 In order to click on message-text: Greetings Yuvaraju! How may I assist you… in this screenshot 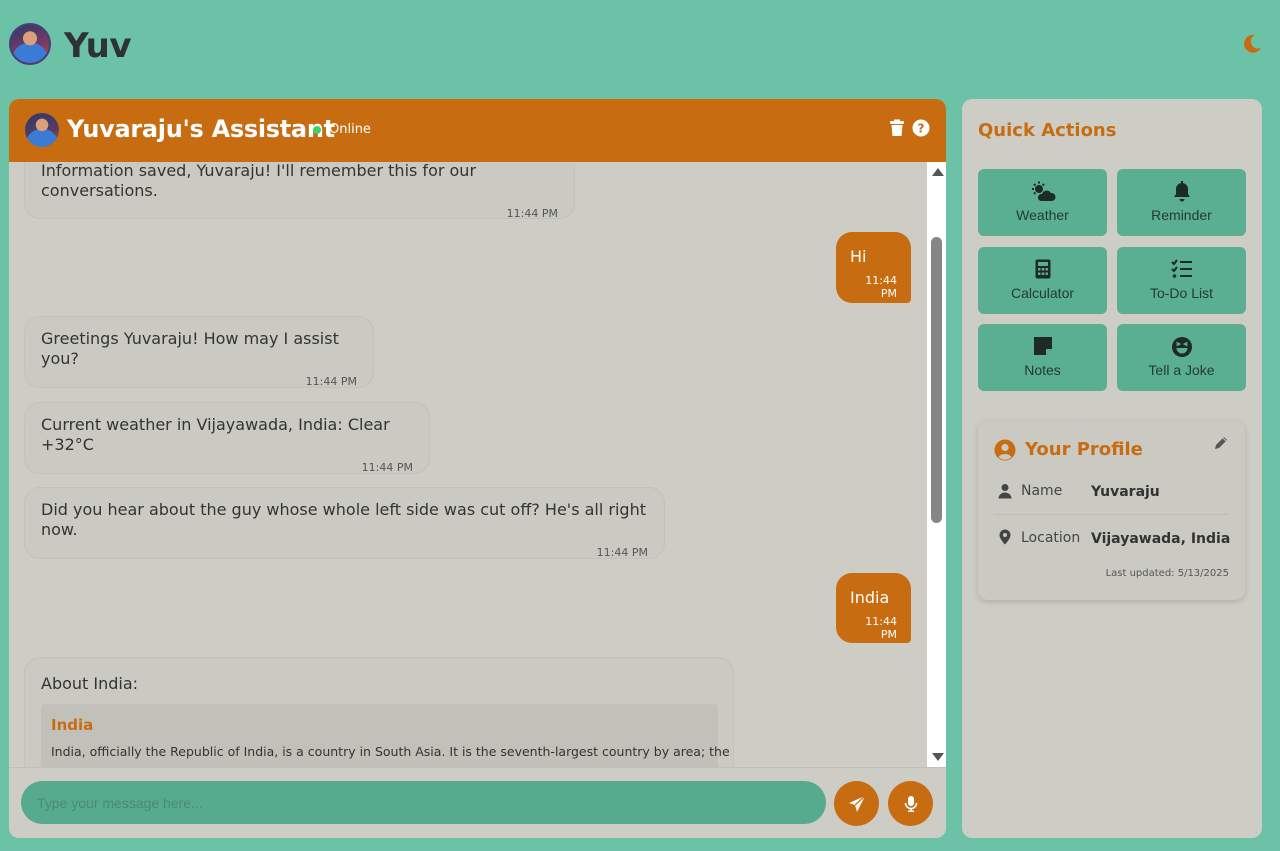, I will do `click(190, 348)`.